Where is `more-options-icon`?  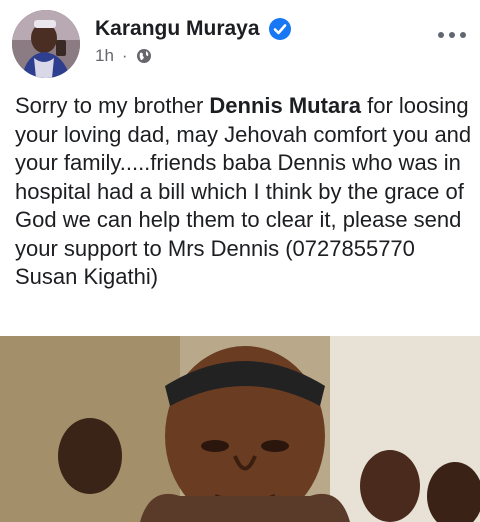 more-options-icon is located at coordinates (452, 35).